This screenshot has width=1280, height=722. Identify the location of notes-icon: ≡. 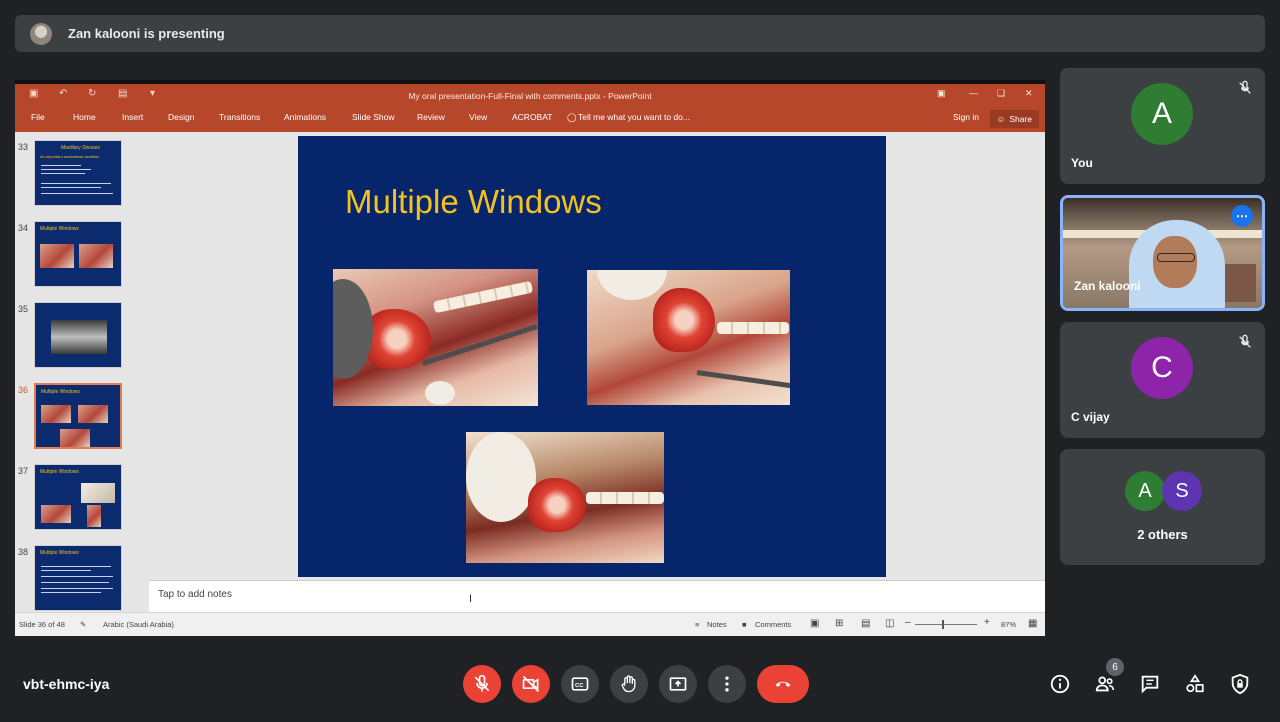
(697, 624).